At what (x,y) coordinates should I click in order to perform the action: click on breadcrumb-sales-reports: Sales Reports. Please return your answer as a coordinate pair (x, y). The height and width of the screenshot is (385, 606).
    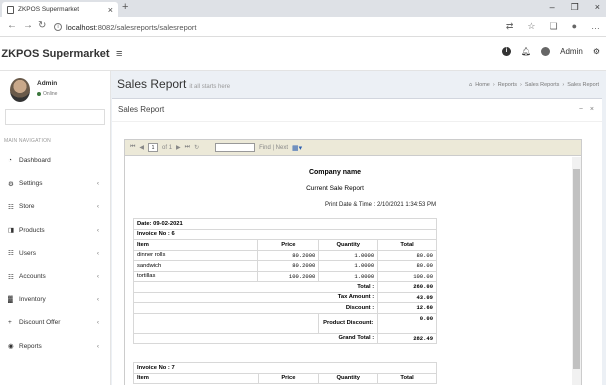
    Looking at the image, I should click on (542, 85).